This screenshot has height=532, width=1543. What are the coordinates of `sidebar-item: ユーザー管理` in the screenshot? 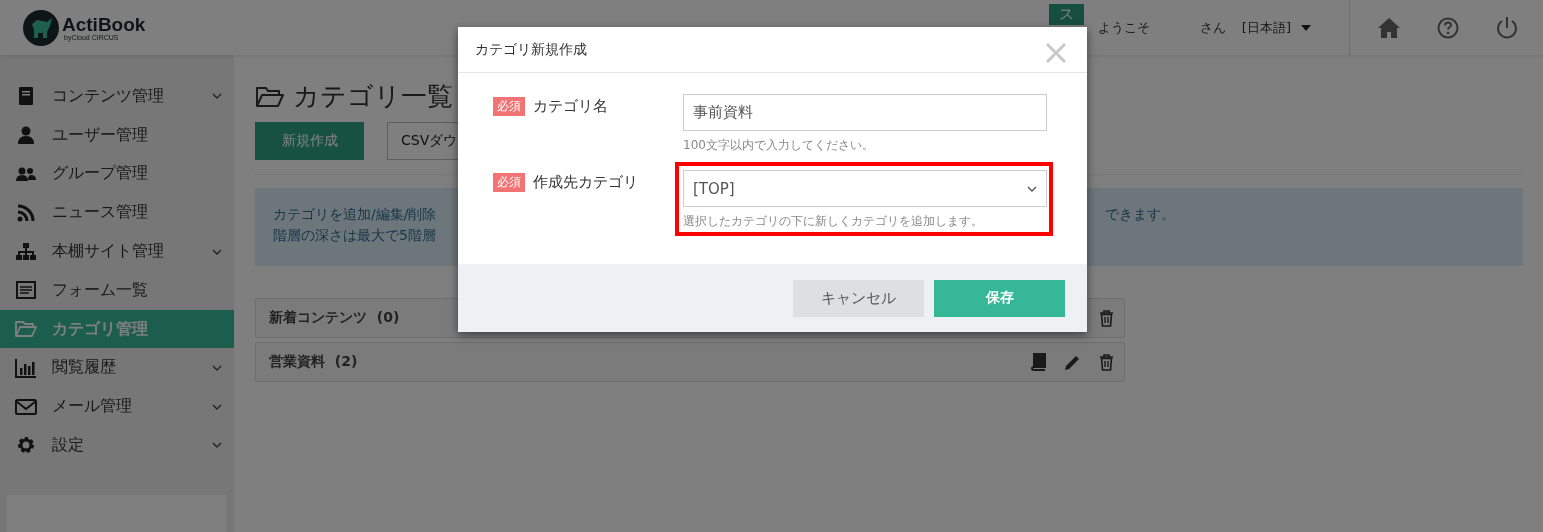 It's located at (117, 135).